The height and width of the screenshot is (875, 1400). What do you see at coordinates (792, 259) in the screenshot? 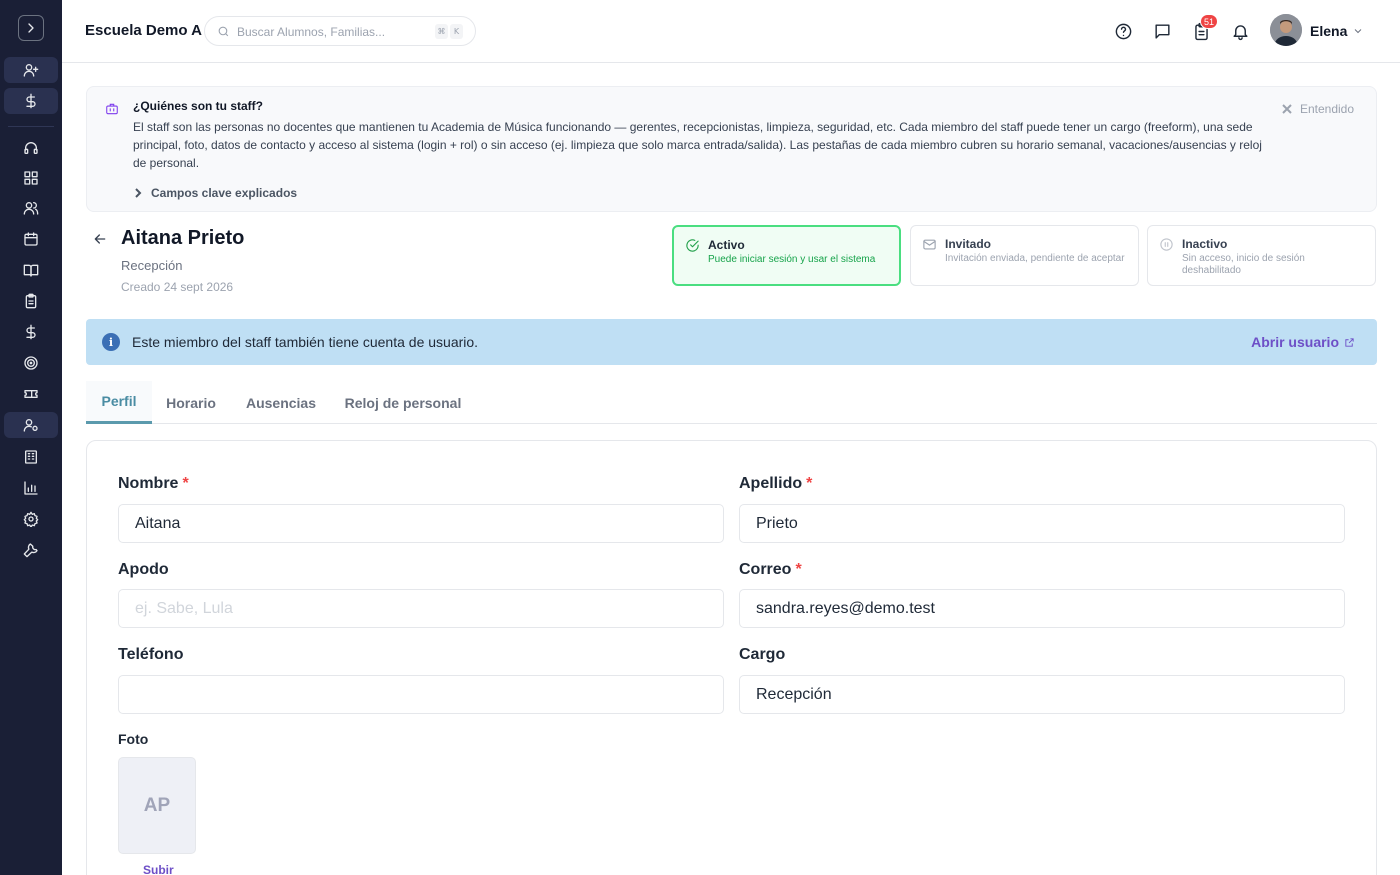
I see `status-description: Puede iniciar sesión y usar el sistema` at bounding box center [792, 259].